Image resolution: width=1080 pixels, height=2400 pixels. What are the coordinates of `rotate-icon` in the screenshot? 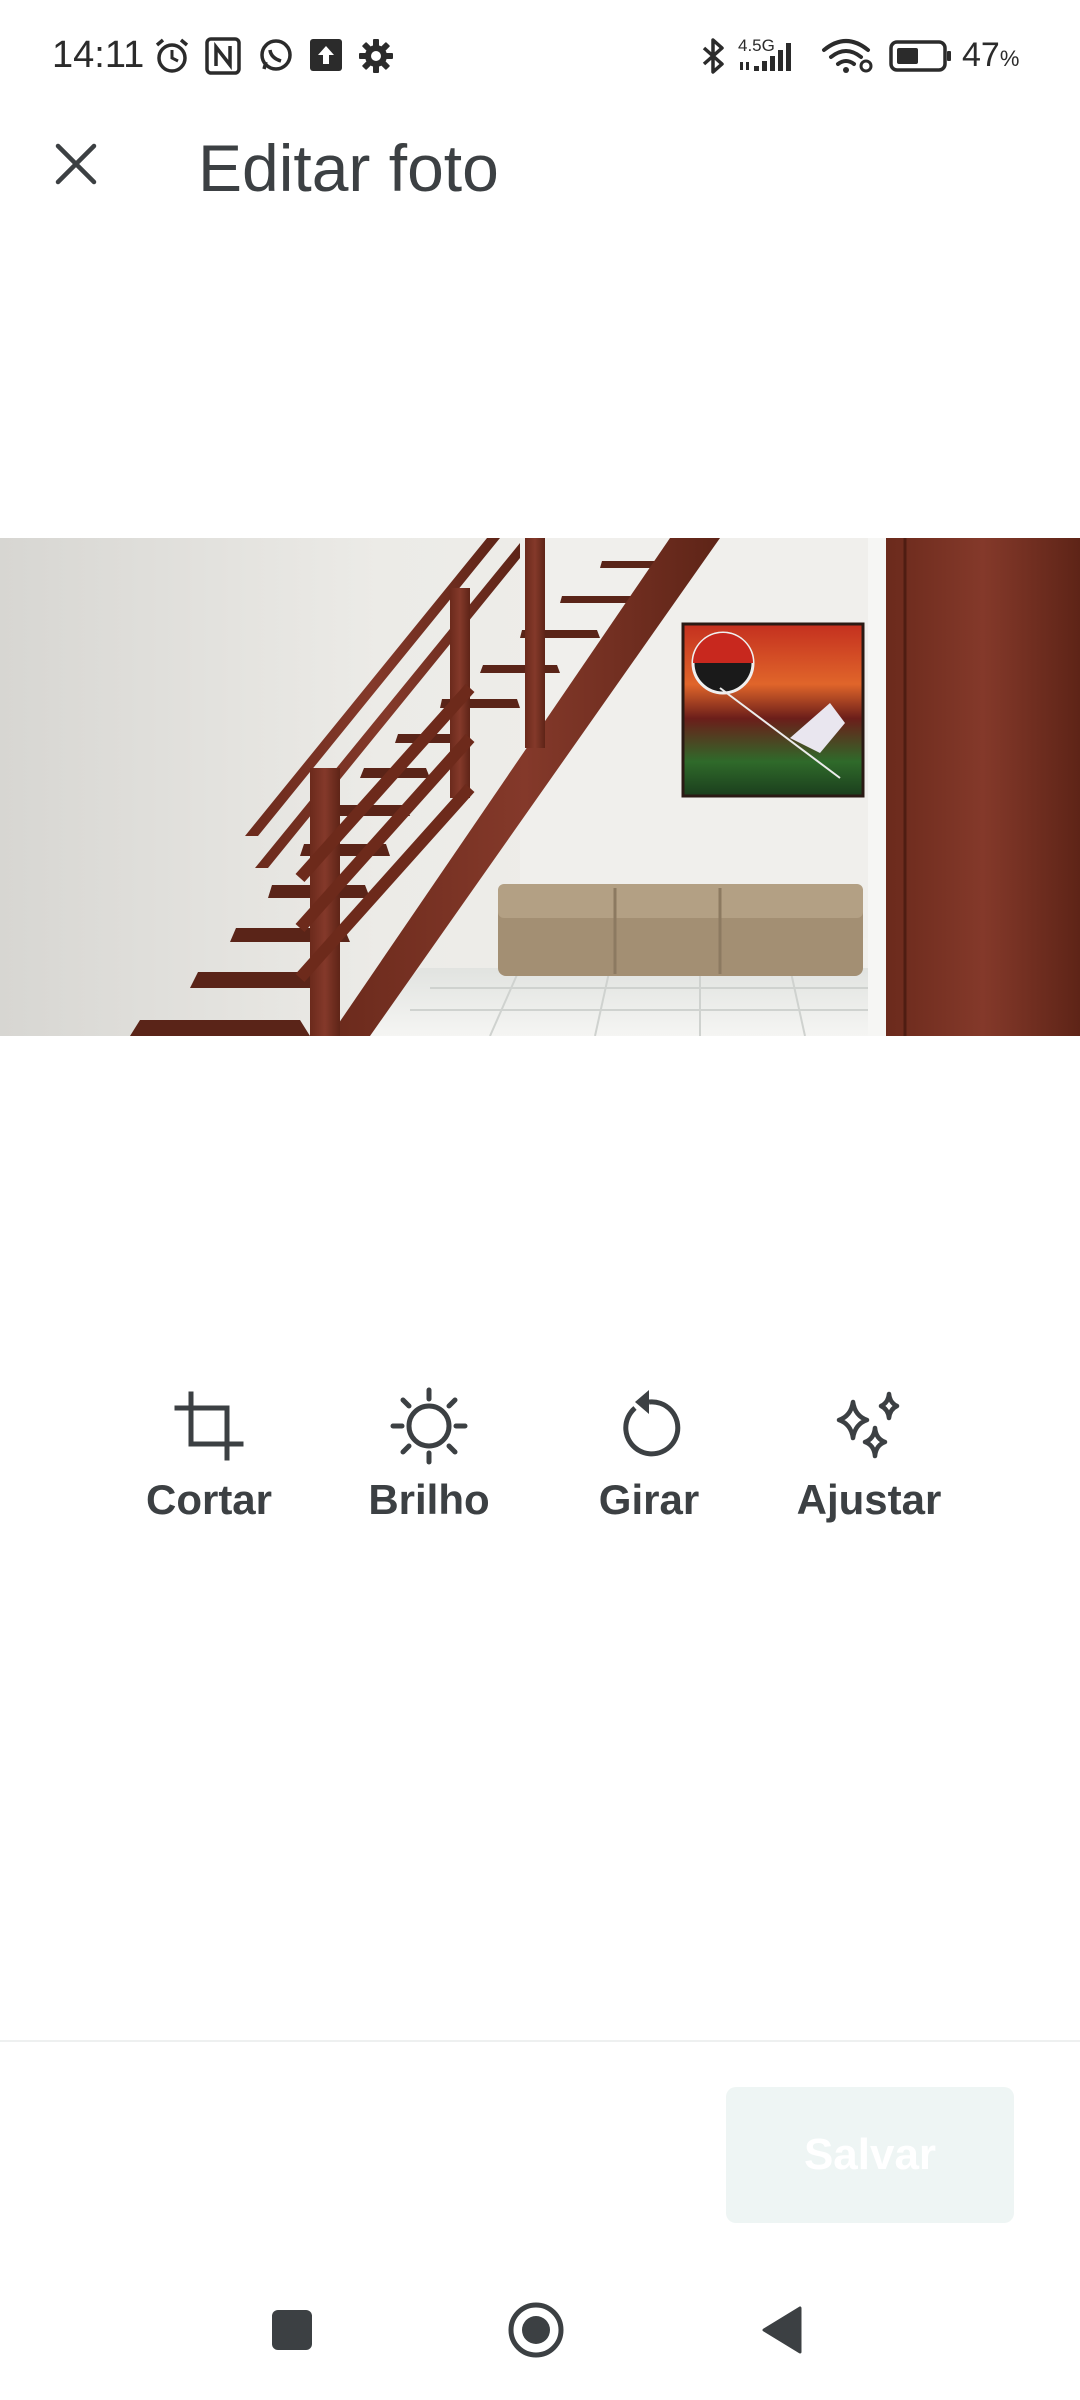 It's located at (652, 1423).